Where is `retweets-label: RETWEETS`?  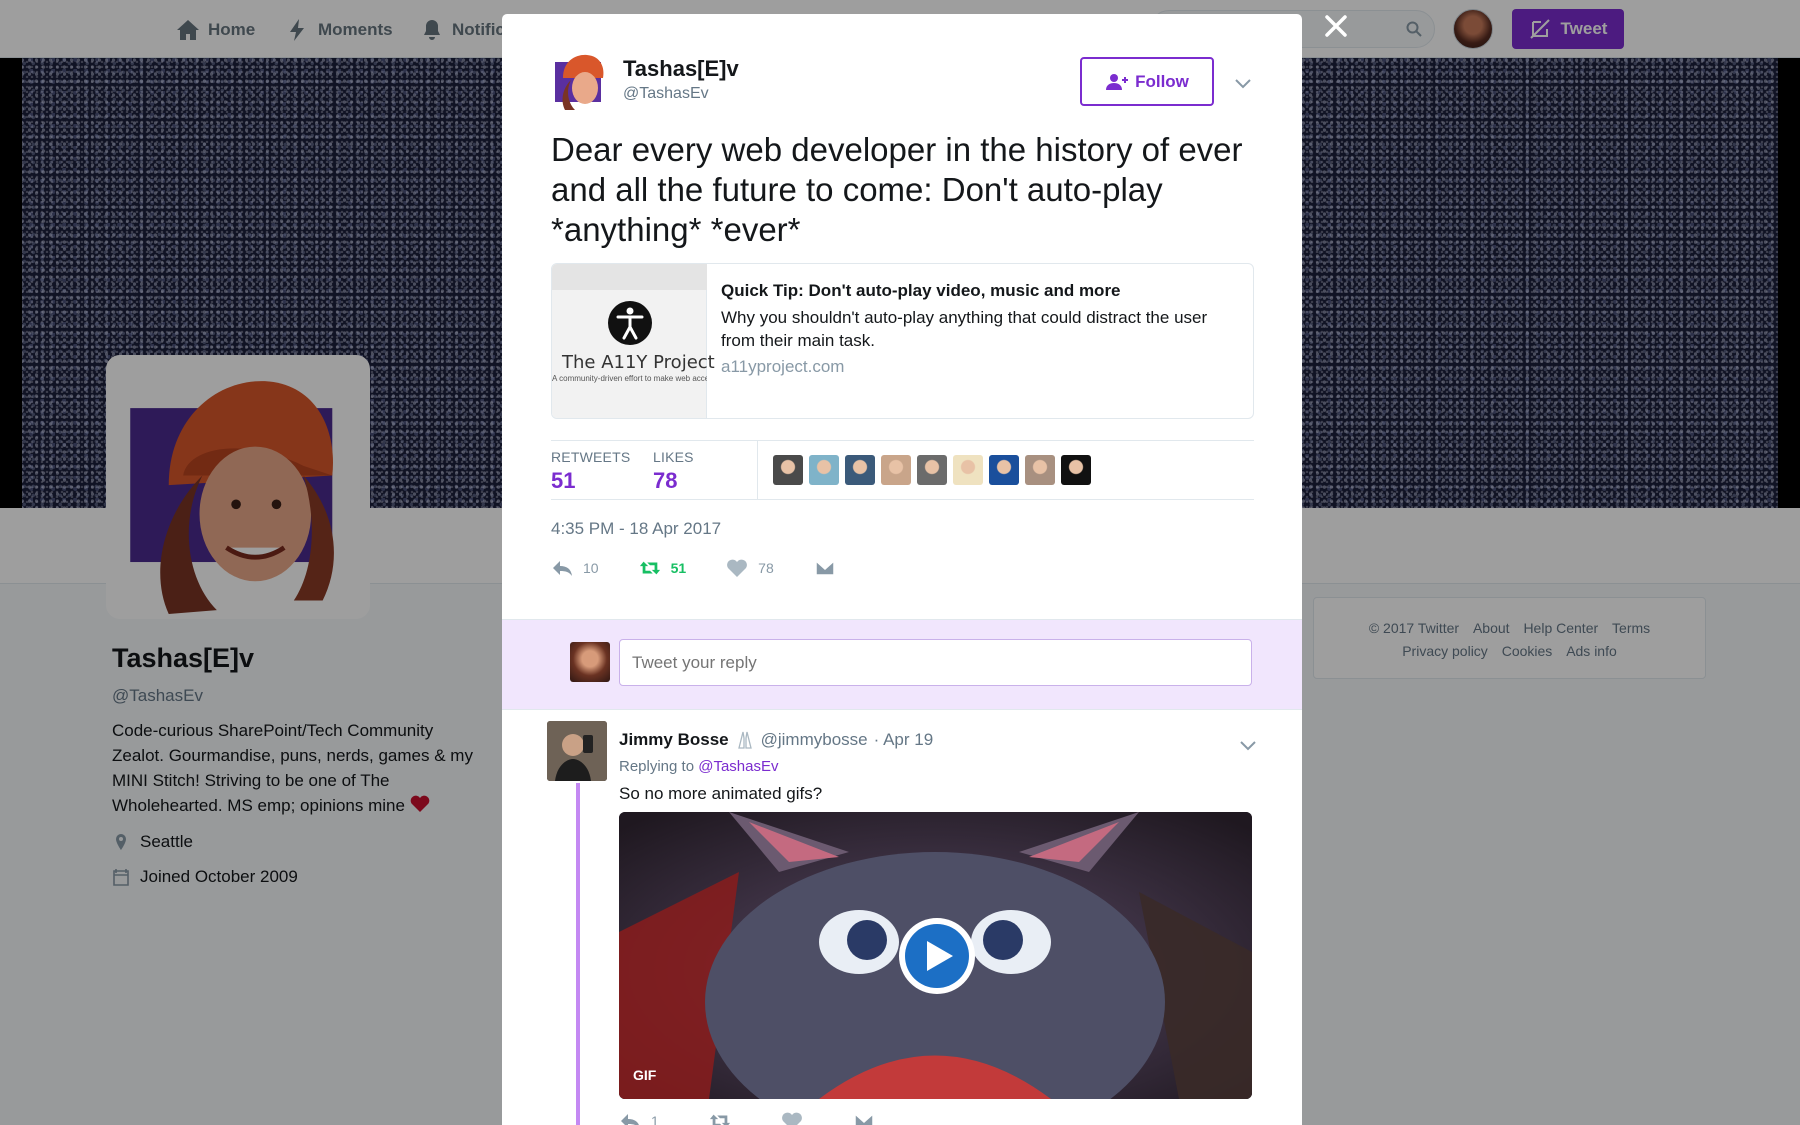 retweets-label: RETWEETS is located at coordinates (591, 457).